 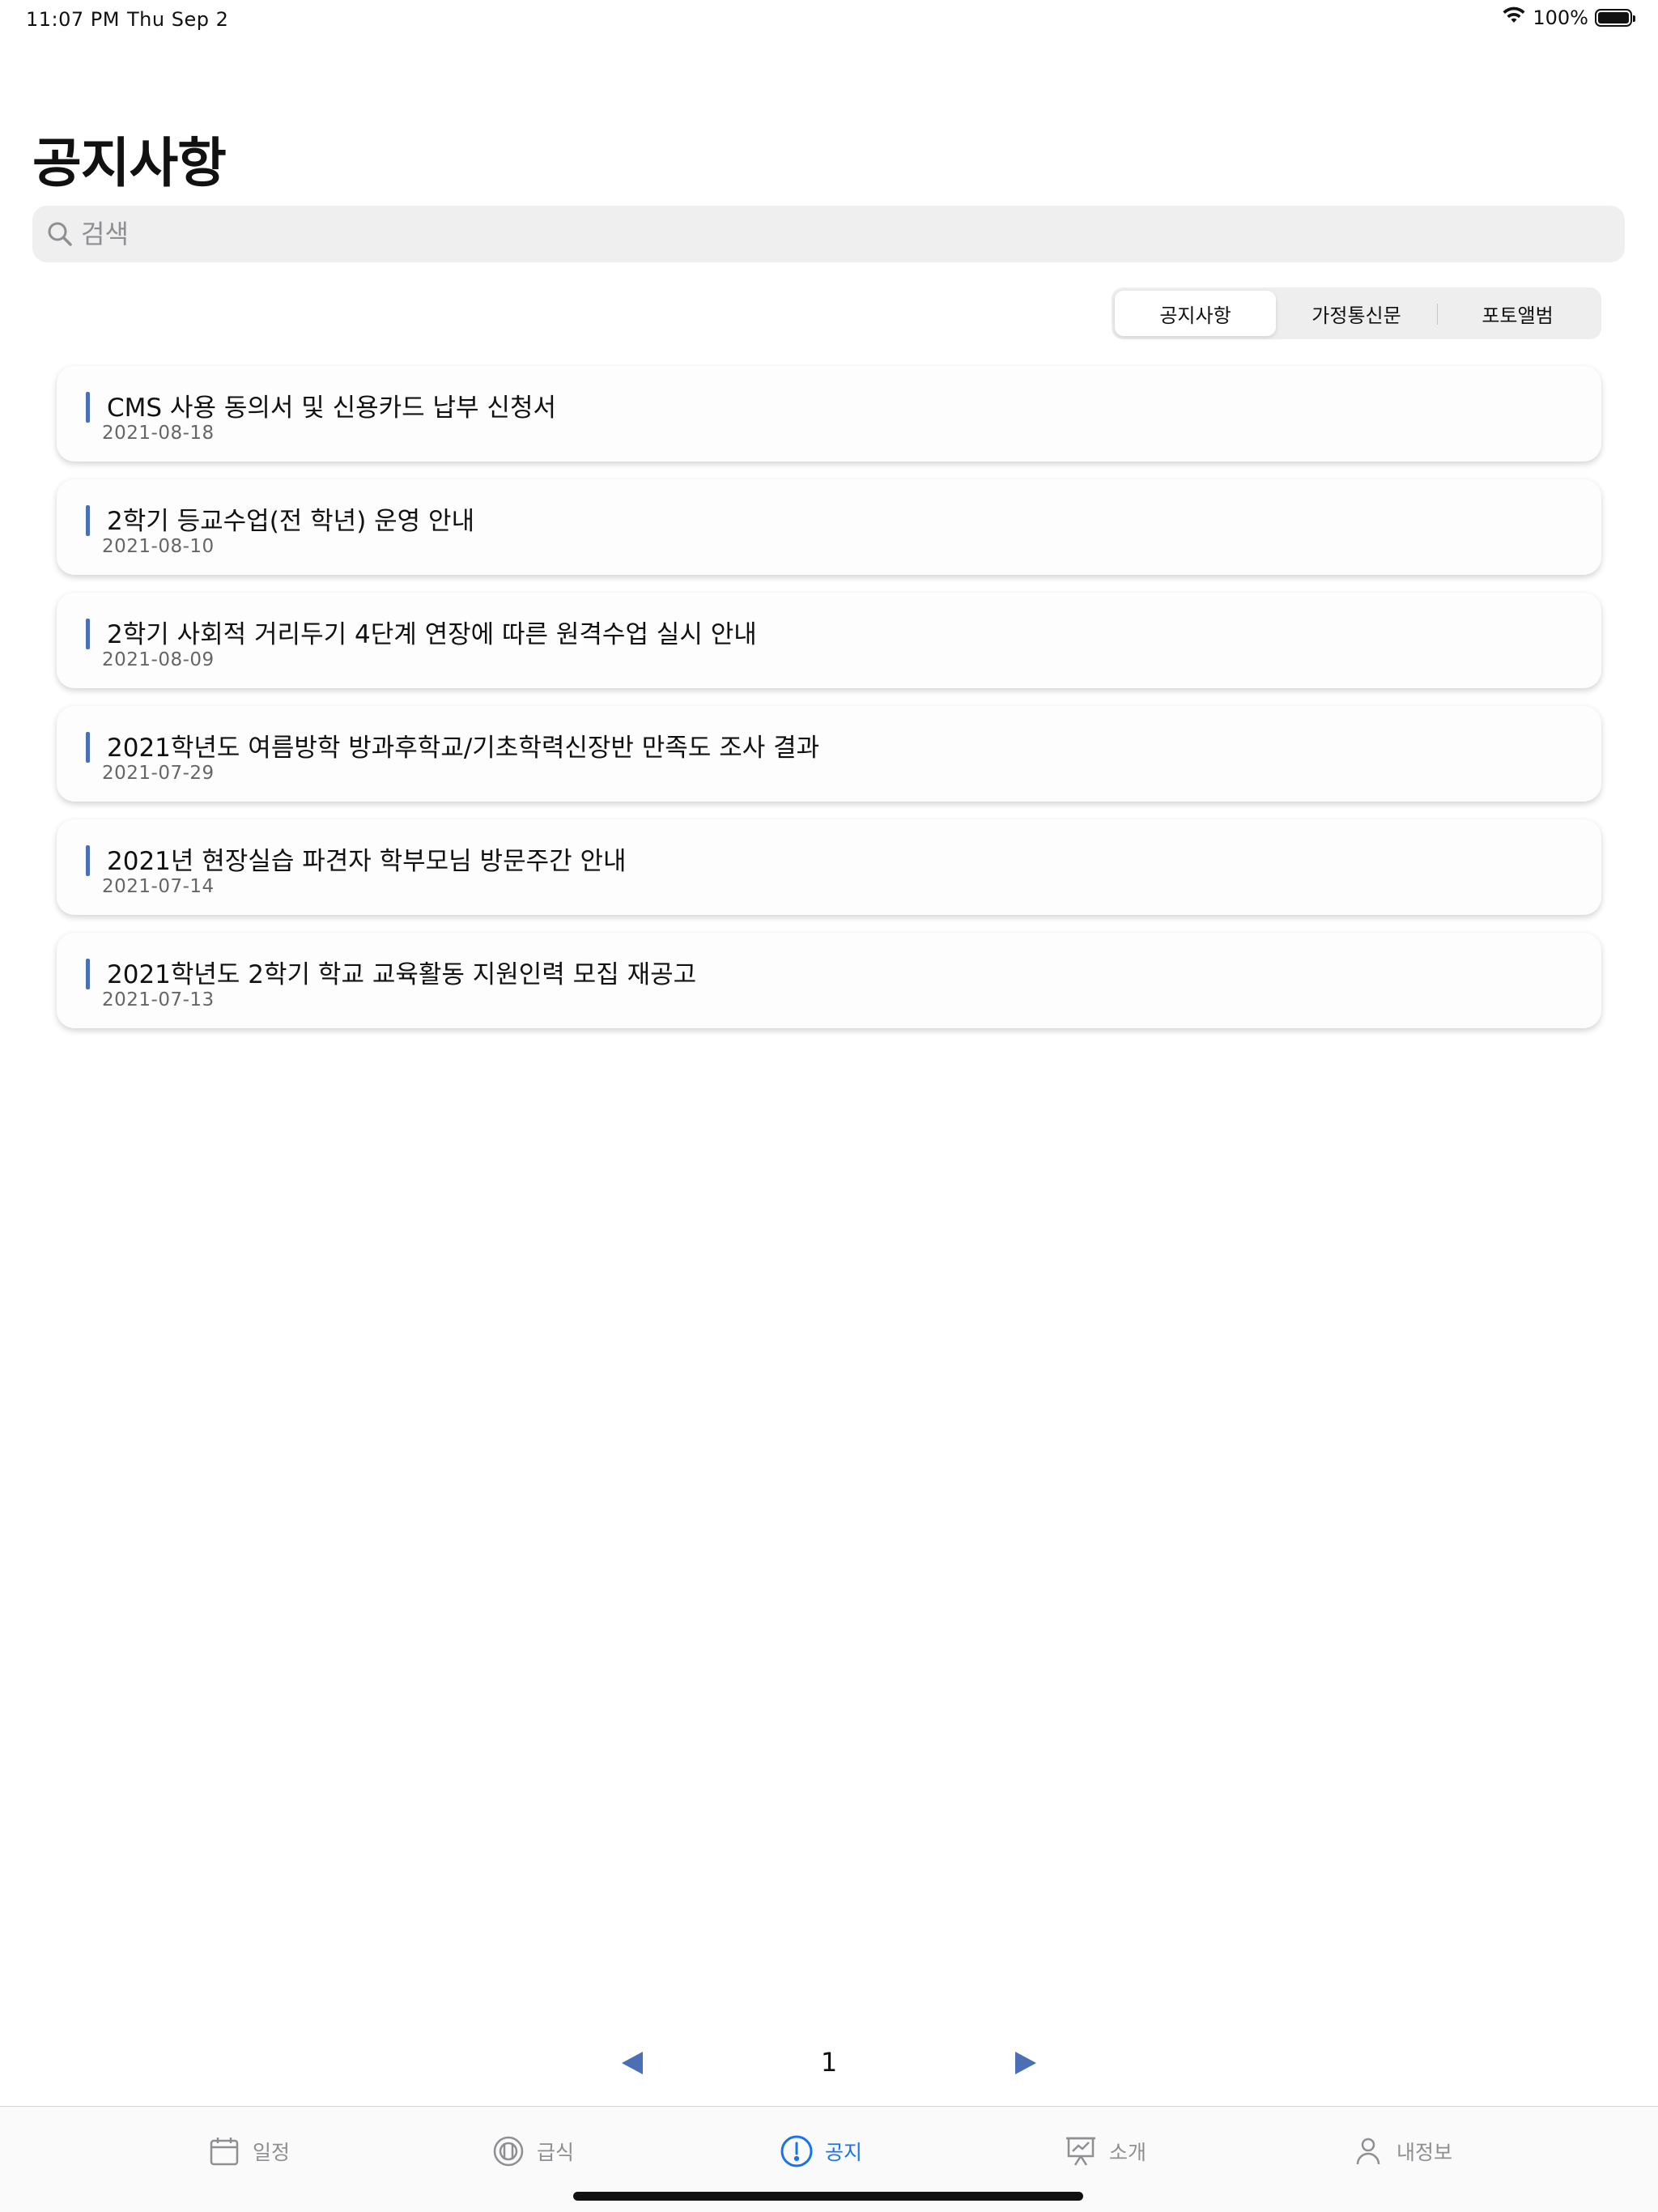 What do you see at coordinates (367, 861) in the screenshot?
I see `notice-title: 2021년 현장실습 파견자 학부모님 방문주간 안내` at bounding box center [367, 861].